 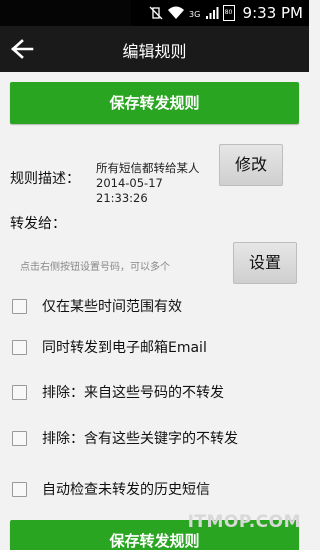 I want to click on status-bar: 3G 80 9:33 PM, so click(x=154, y=13).